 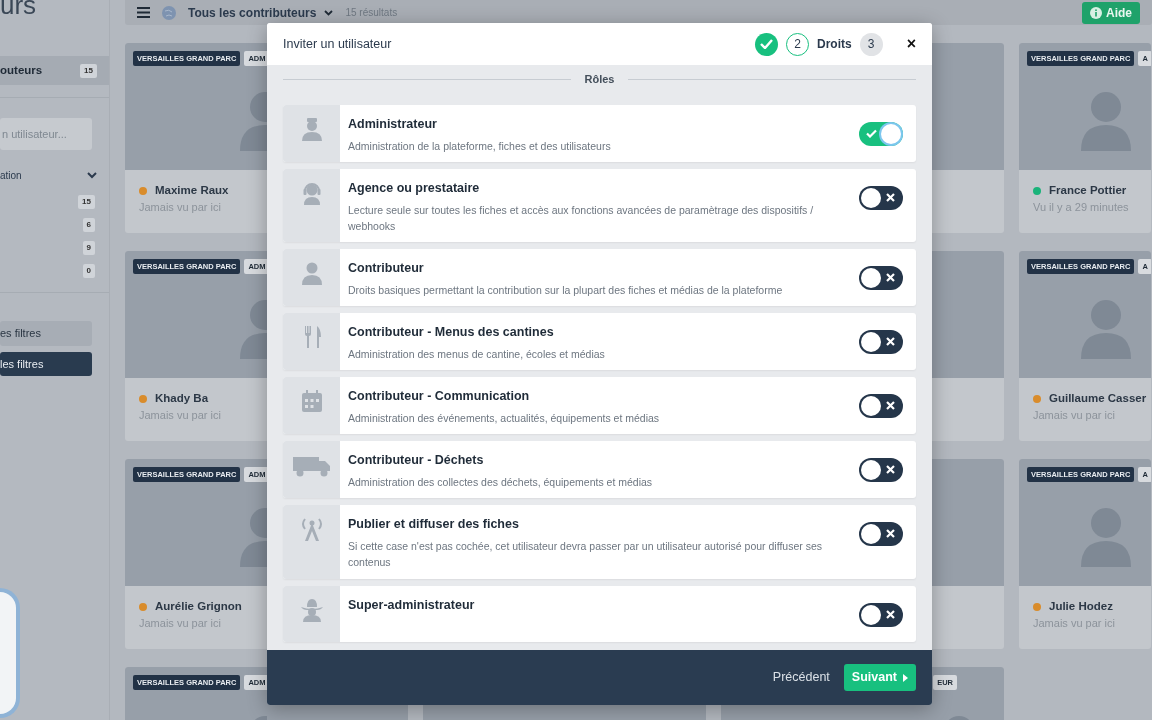 What do you see at coordinates (871, 44) in the screenshot?
I see `step-indicator: 3` at bounding box center [871, 44].